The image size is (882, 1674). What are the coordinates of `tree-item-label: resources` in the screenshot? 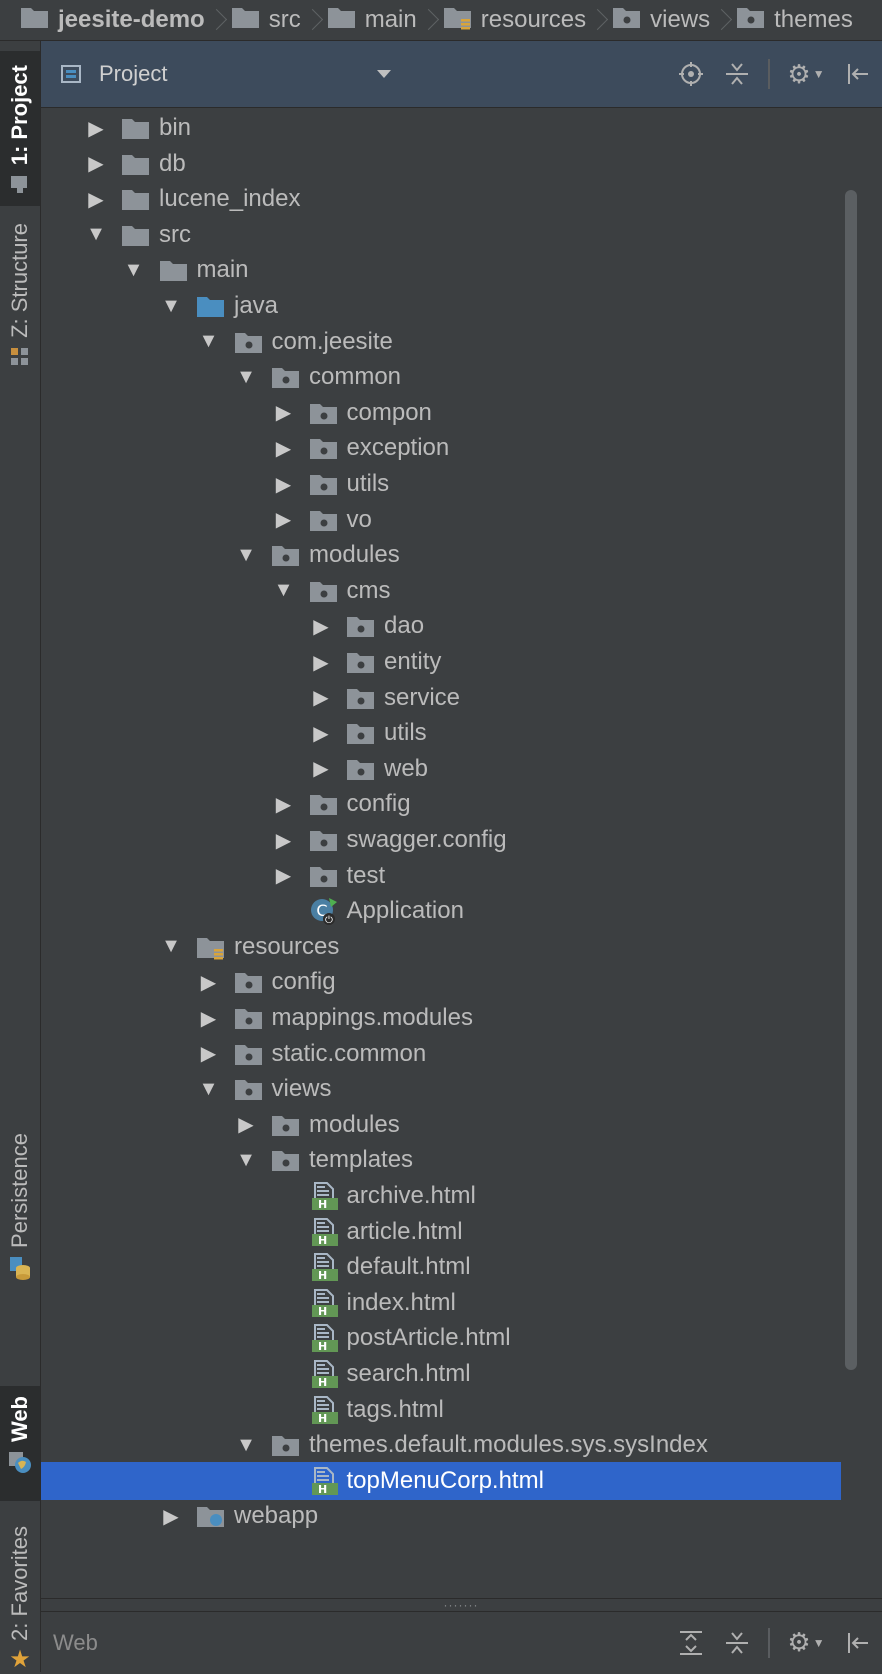 It's located at (287, 946).